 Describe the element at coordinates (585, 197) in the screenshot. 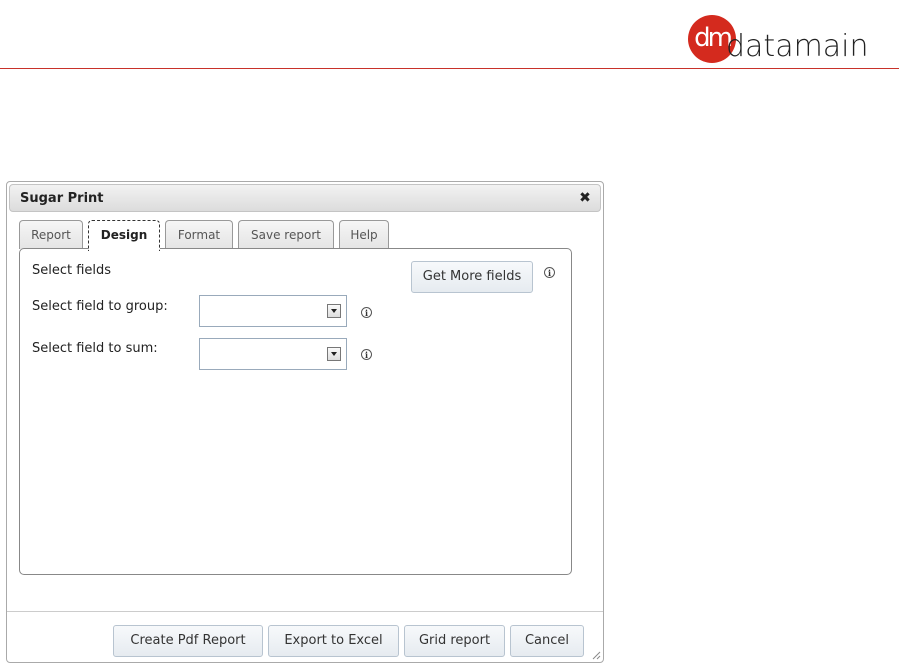

I see `close-icon: ✖` at that location.